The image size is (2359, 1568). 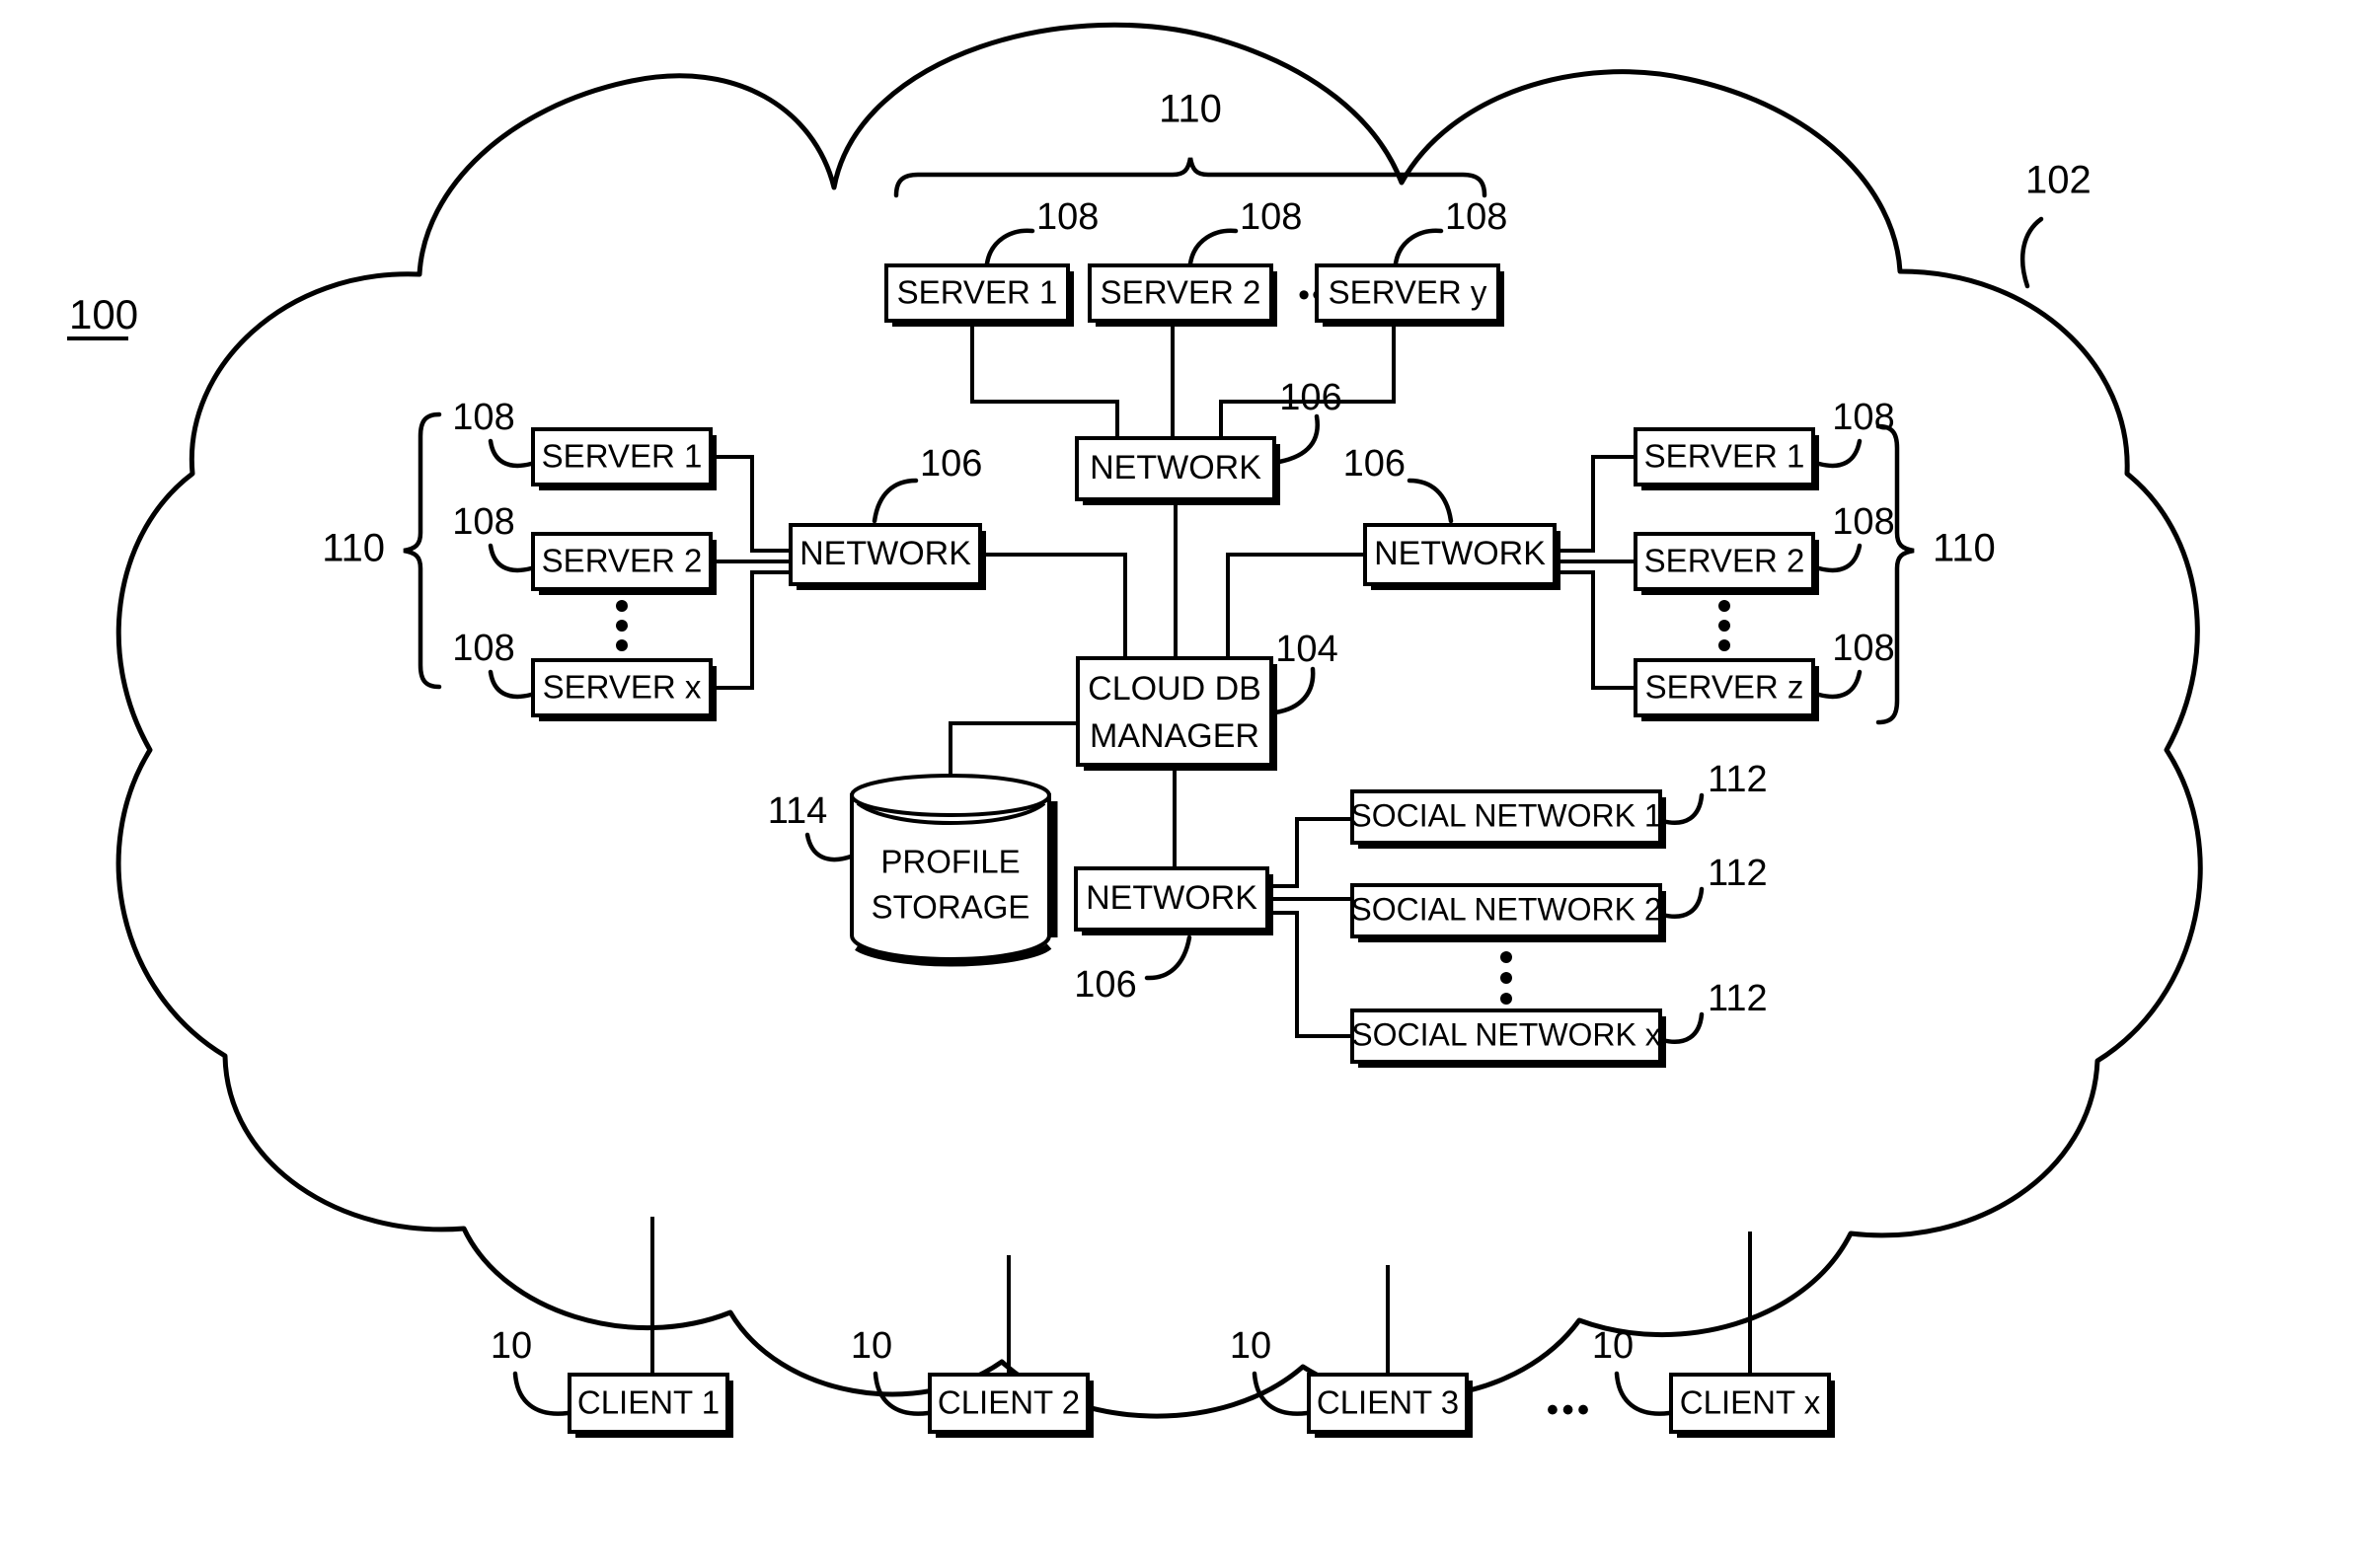 I want to click on server-box-right-z: SERVER z, so click(x=1726, y=689).